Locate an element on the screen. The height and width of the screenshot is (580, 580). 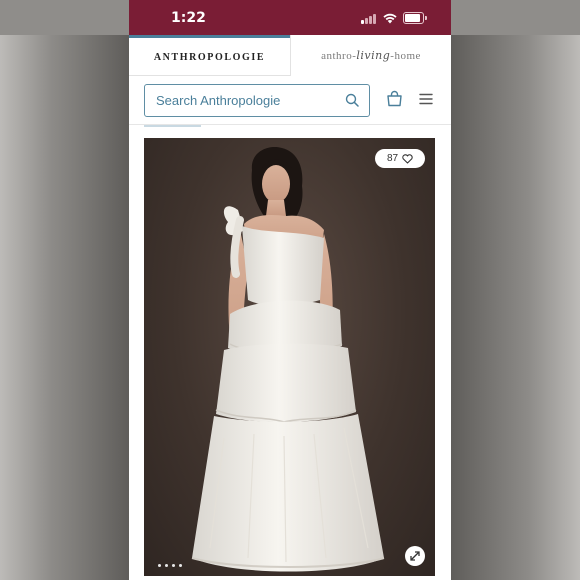
site-tabs: ANTHROPOLOGIE anthro-living-home is located at coordinates (290, 55).